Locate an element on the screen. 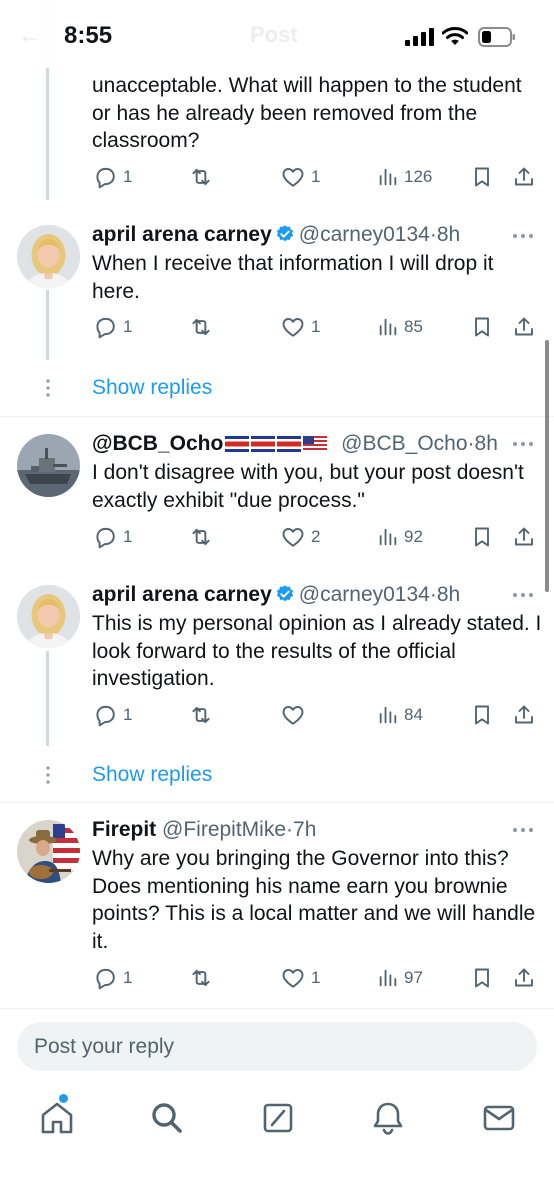 This screenshot has height=1199, width=554. mail-icon is located at coordinates (499, 1118).